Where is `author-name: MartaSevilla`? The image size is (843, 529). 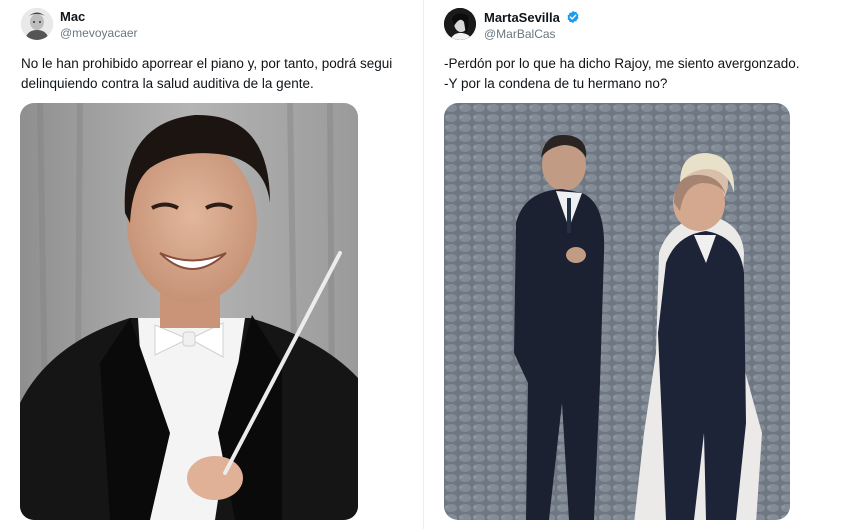 author-name: MartaSevilla is located at coordinates (532, 18).